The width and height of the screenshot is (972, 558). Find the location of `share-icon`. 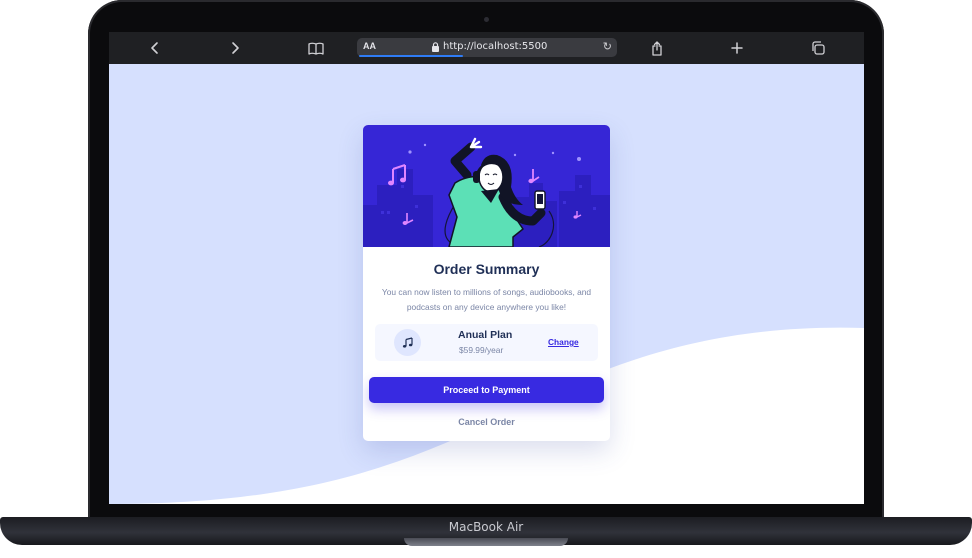

share-icon is located at coordinates (657, 48).